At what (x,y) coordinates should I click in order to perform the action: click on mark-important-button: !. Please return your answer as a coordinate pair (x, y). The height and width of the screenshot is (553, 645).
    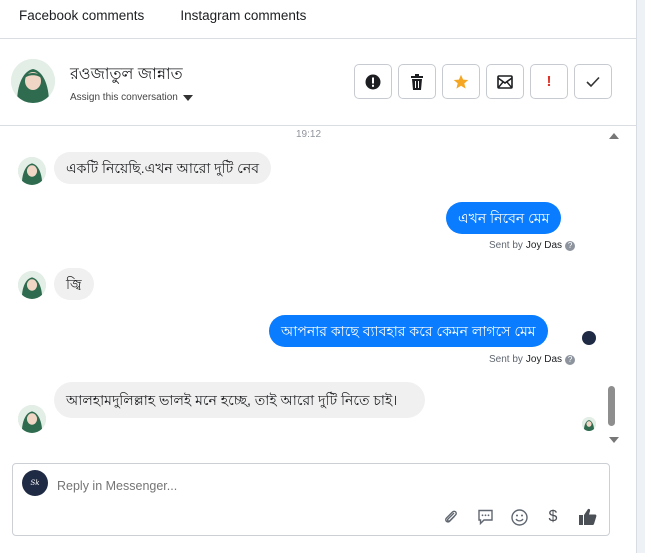
    Looking at the image, I should click on (549, 81).